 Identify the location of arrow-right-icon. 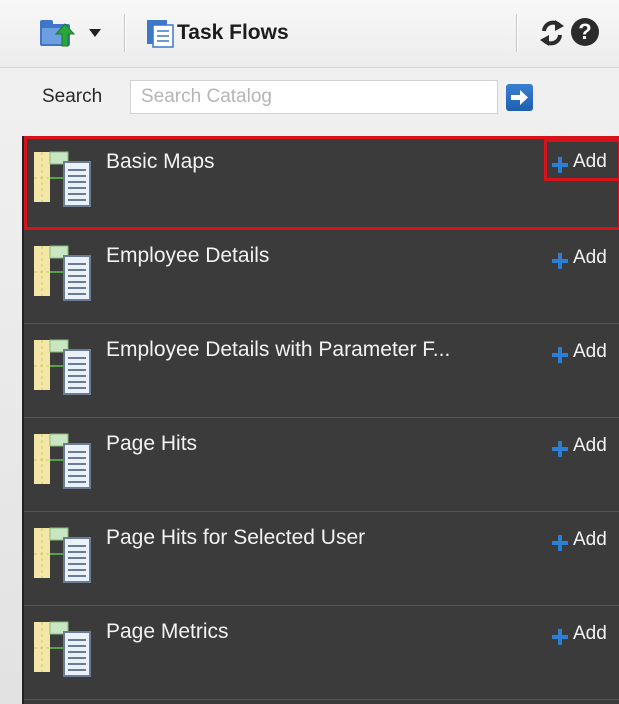
(519, 97).